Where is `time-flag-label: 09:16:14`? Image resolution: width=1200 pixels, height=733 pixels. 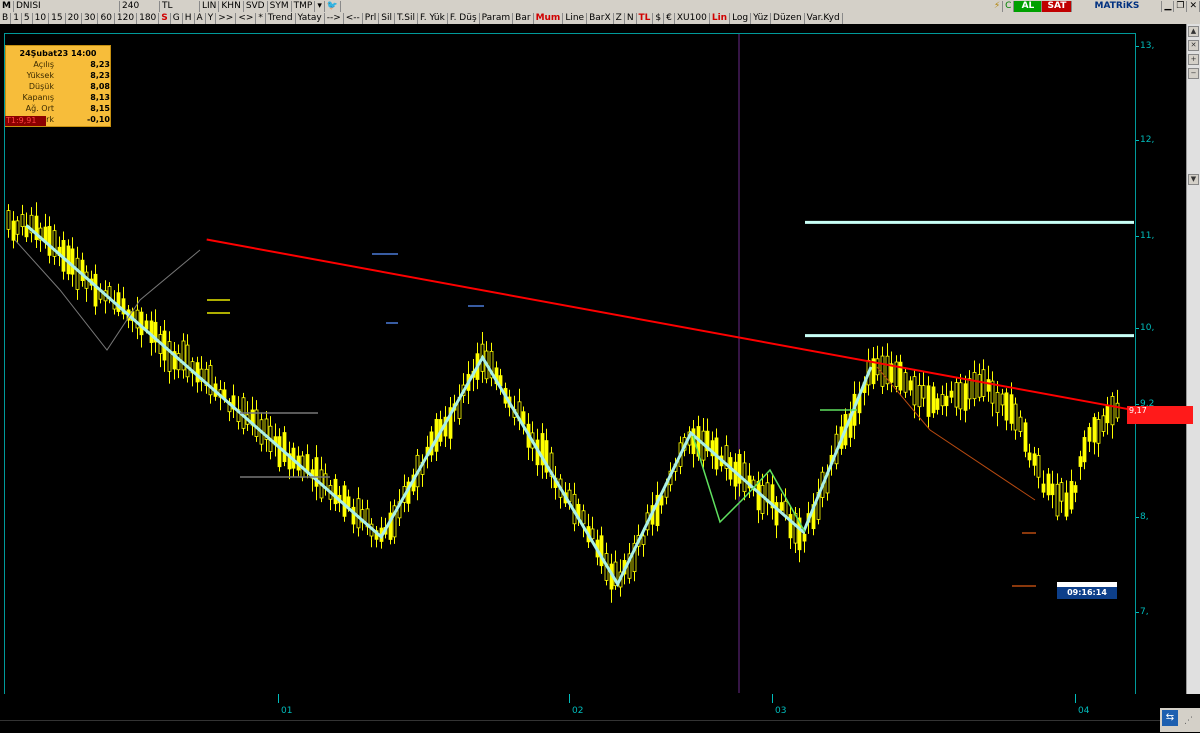
time-flag-label: 09:16:14 is located at coordinates (1087, 593).